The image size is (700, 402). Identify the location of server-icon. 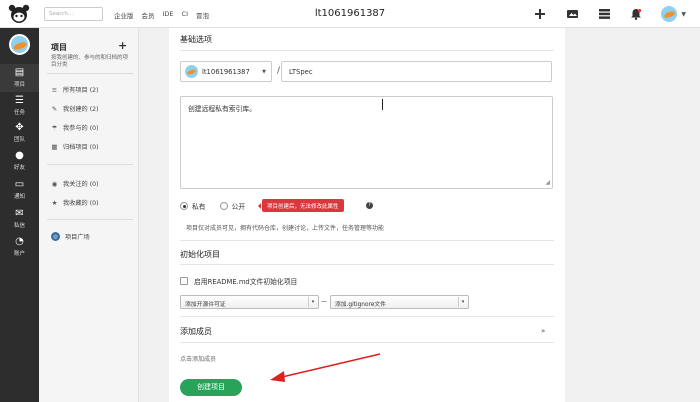
(604, 14).